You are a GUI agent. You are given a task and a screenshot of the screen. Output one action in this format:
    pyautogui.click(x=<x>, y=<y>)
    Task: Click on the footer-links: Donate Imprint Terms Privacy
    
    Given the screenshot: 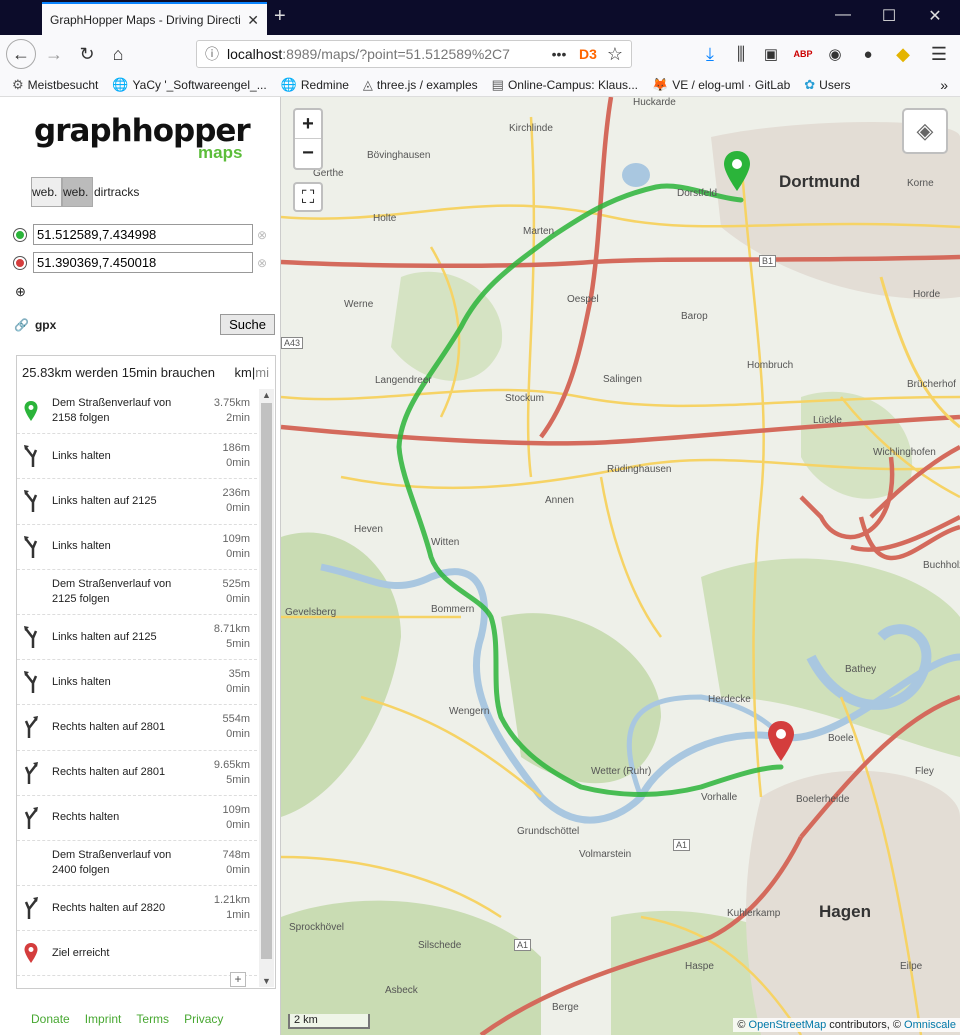 What is the action you would take?
    pyautogui.click(x=127, y=1019)
    